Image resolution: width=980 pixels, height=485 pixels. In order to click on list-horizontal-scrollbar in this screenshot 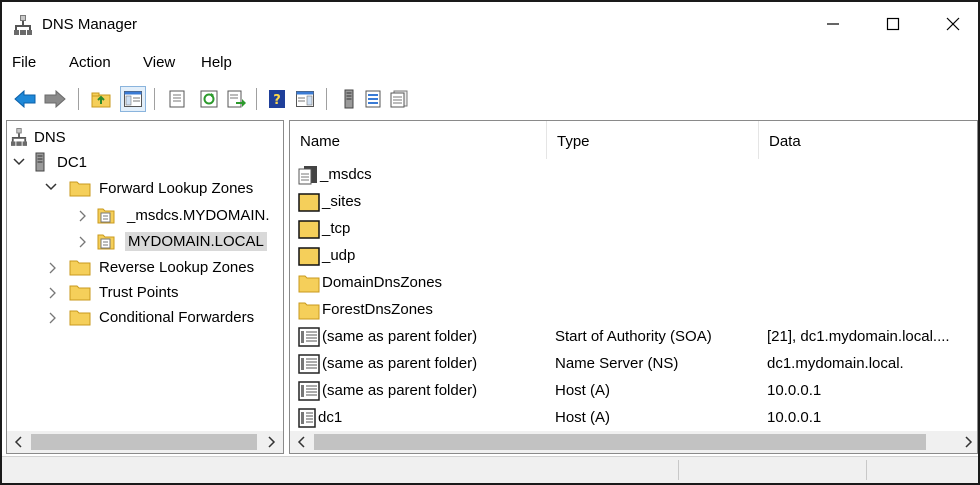, I will do `click(633, 442)`.